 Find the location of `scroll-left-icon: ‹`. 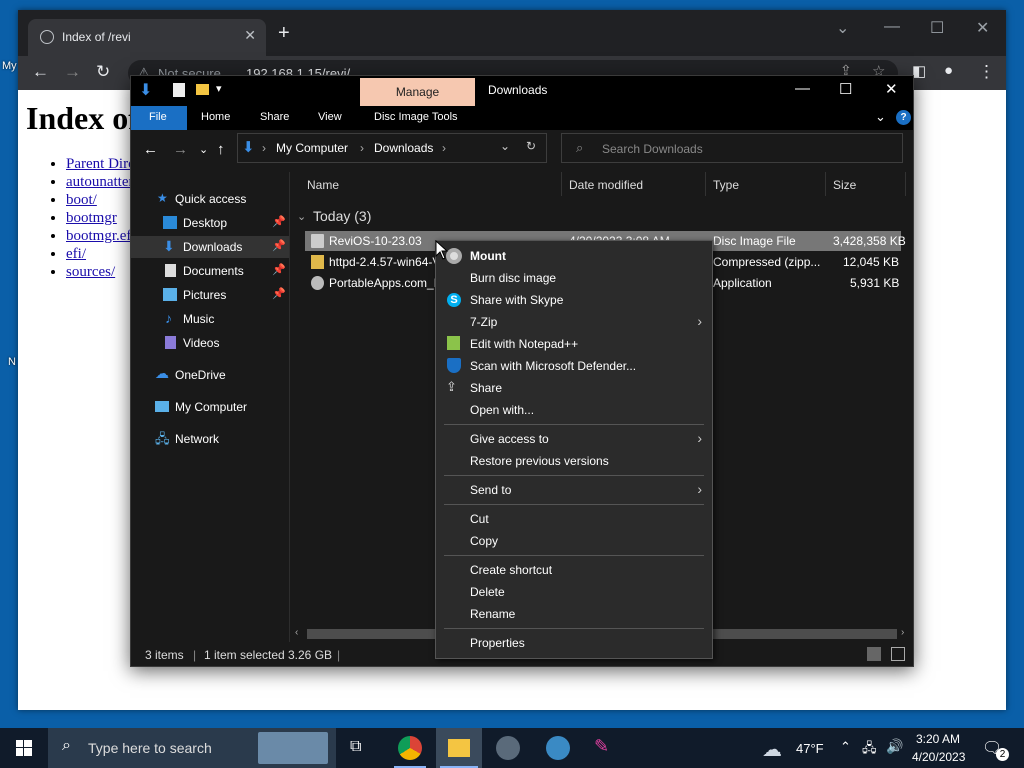

scroll-left-icon: ‹ is located at coordinates (296, 632).